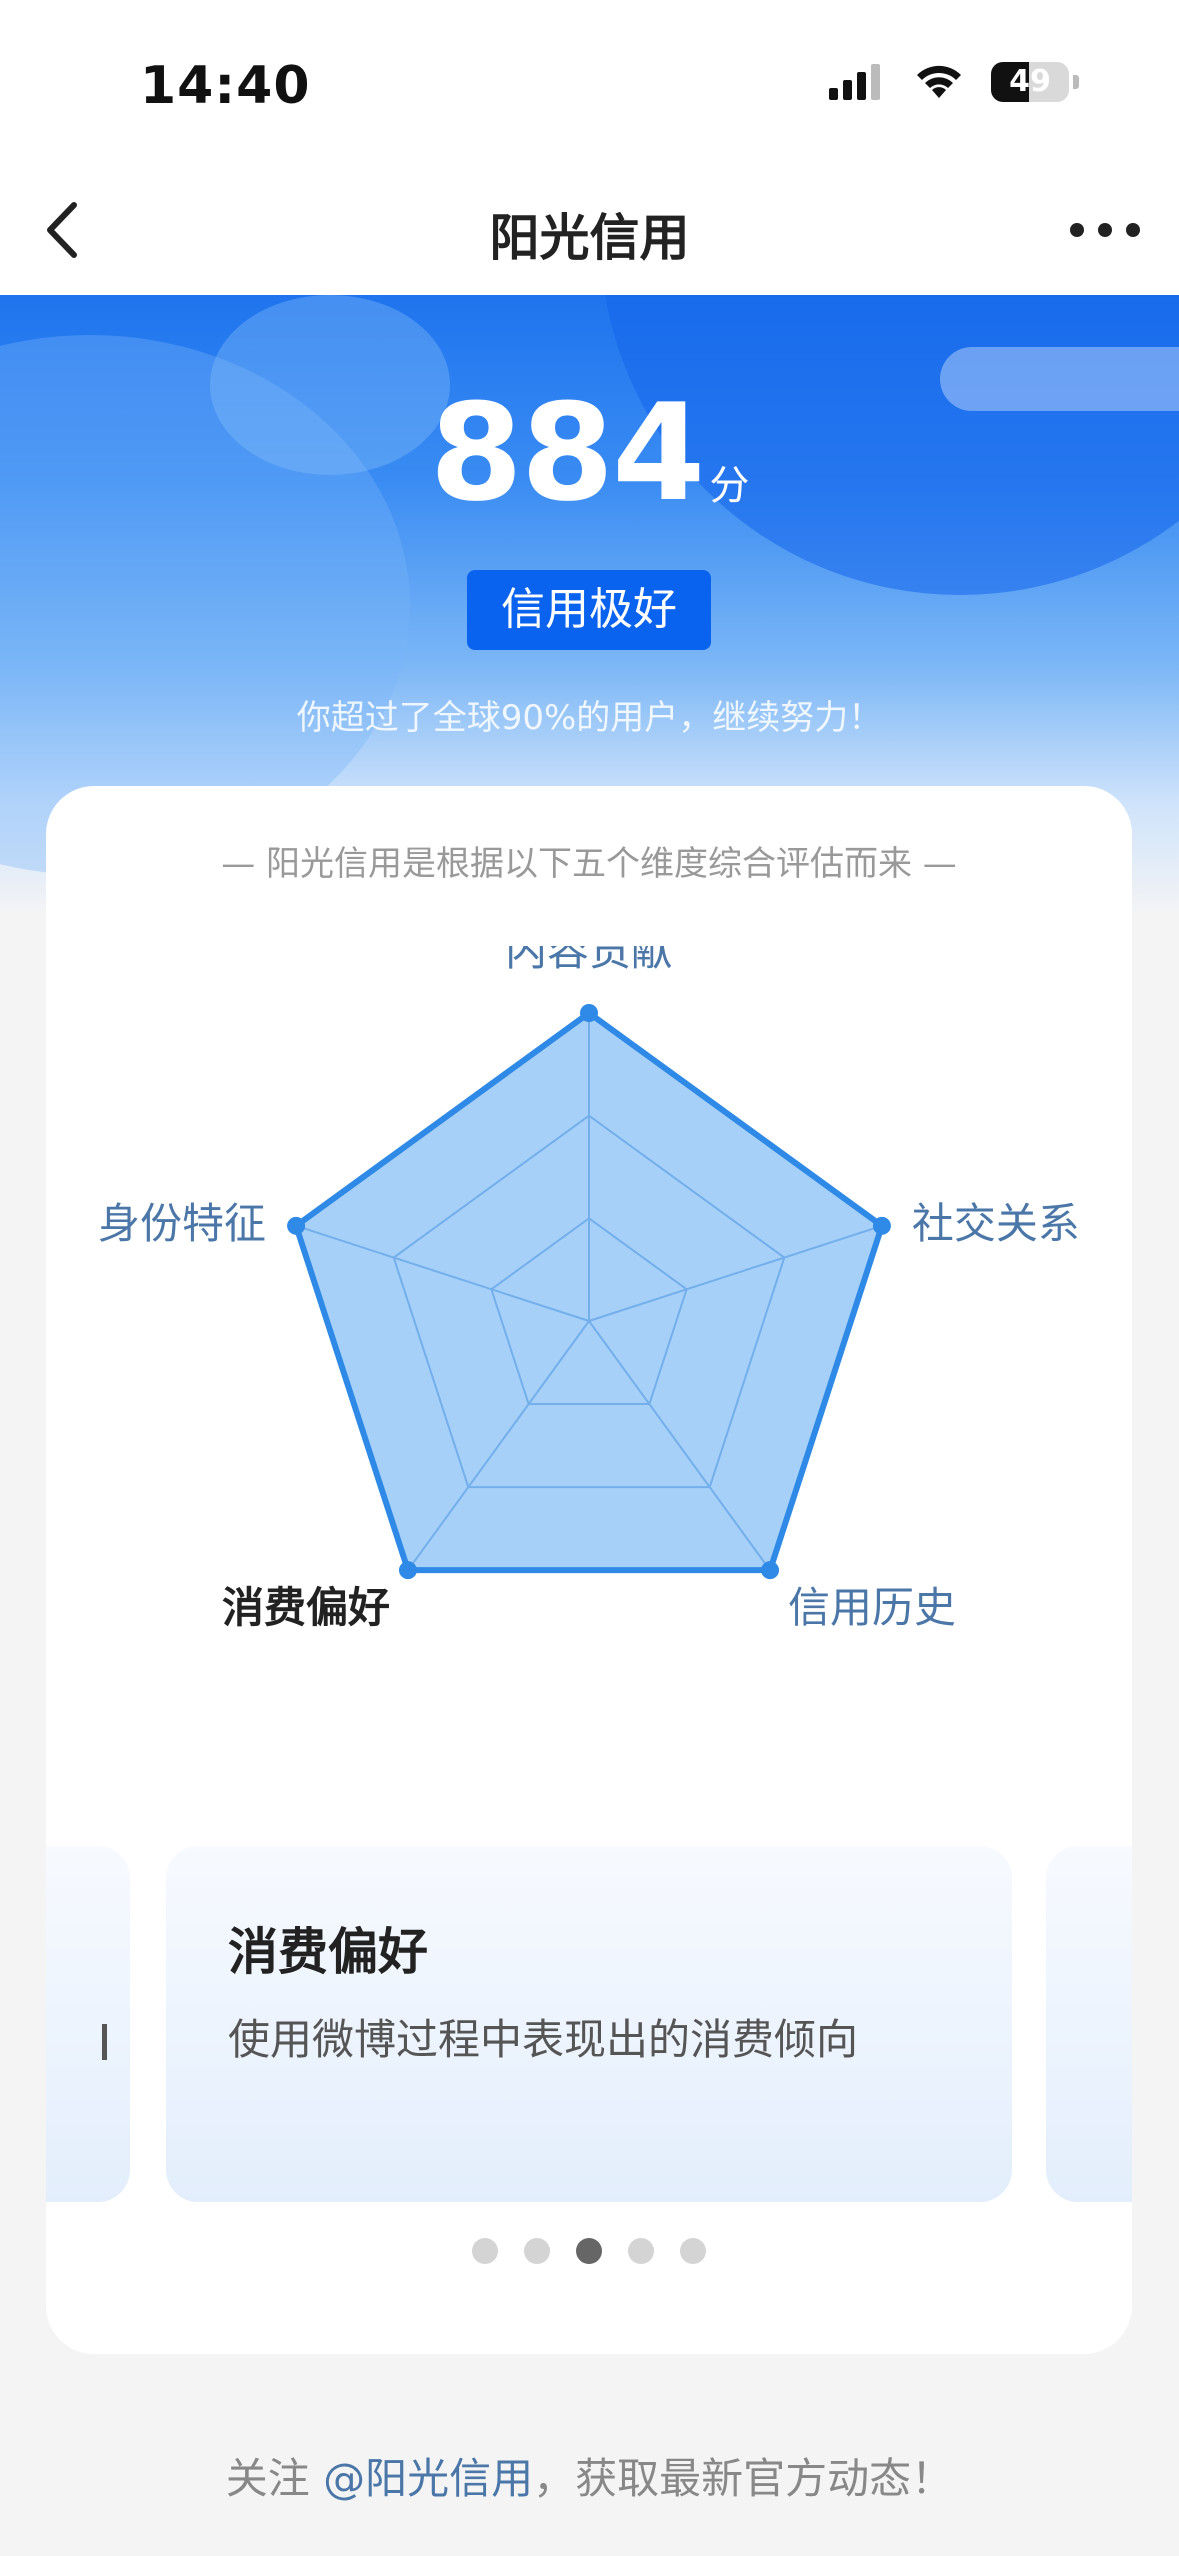 The width and height of the screenshot is (1179, 2556). I want to click on follow-footer: 关注 @阳光信用，获取最新官方动态！, so click(589, 2475).